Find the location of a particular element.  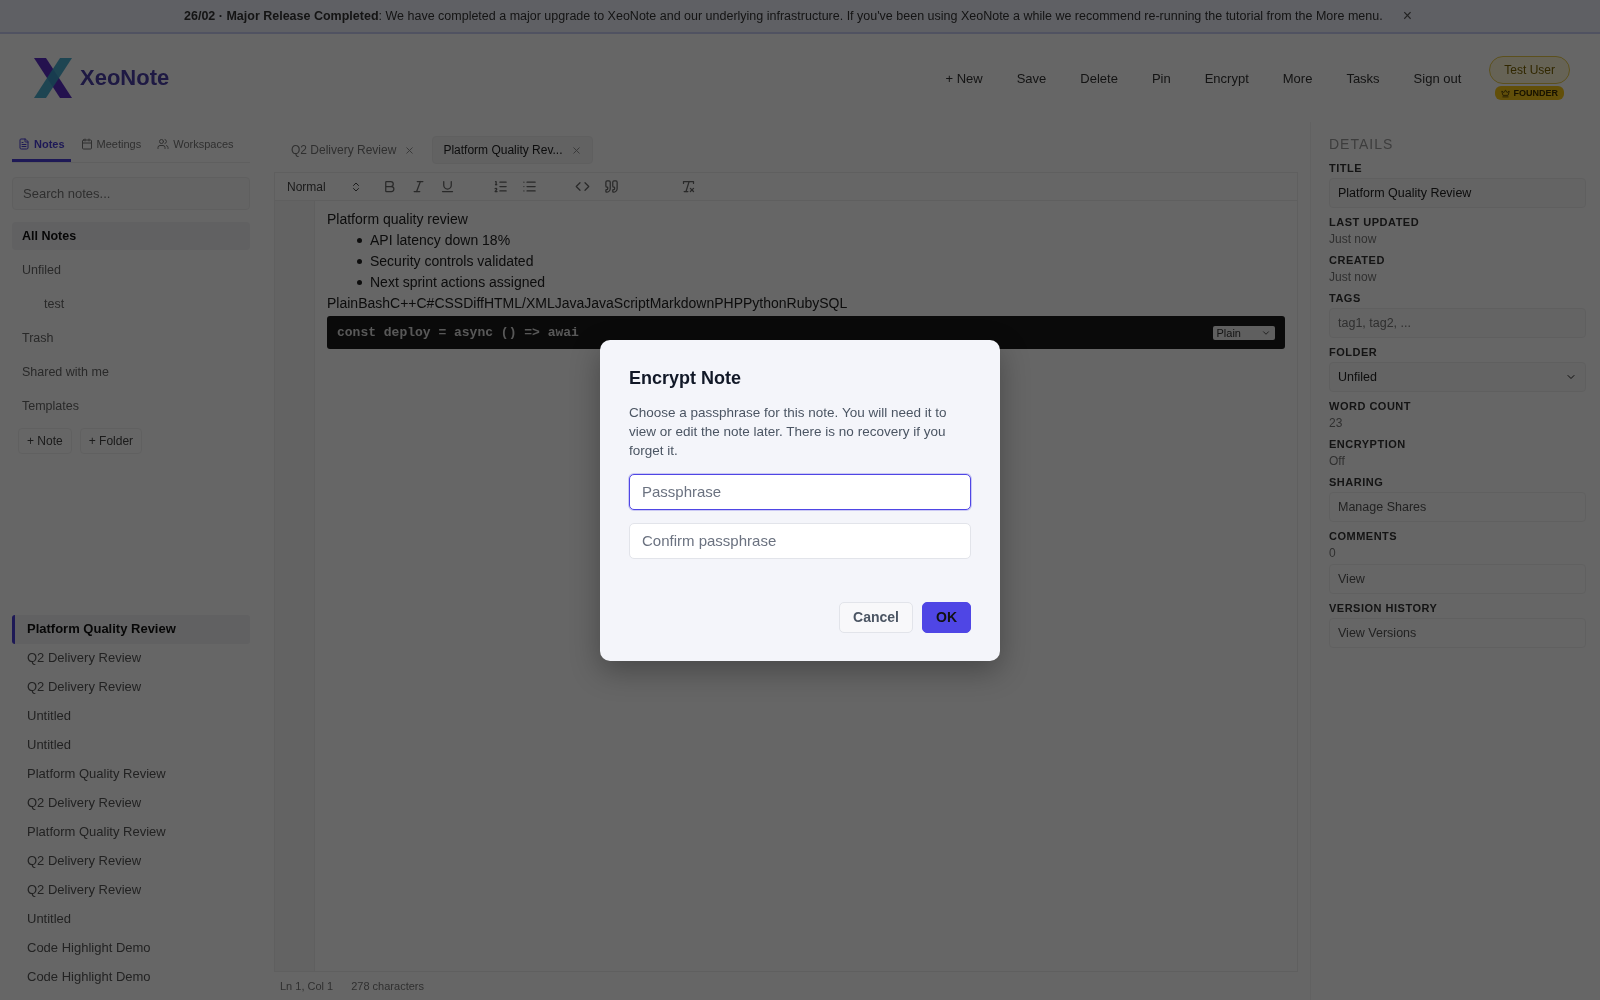

meetings-icon is located at coordinates (86, 144).